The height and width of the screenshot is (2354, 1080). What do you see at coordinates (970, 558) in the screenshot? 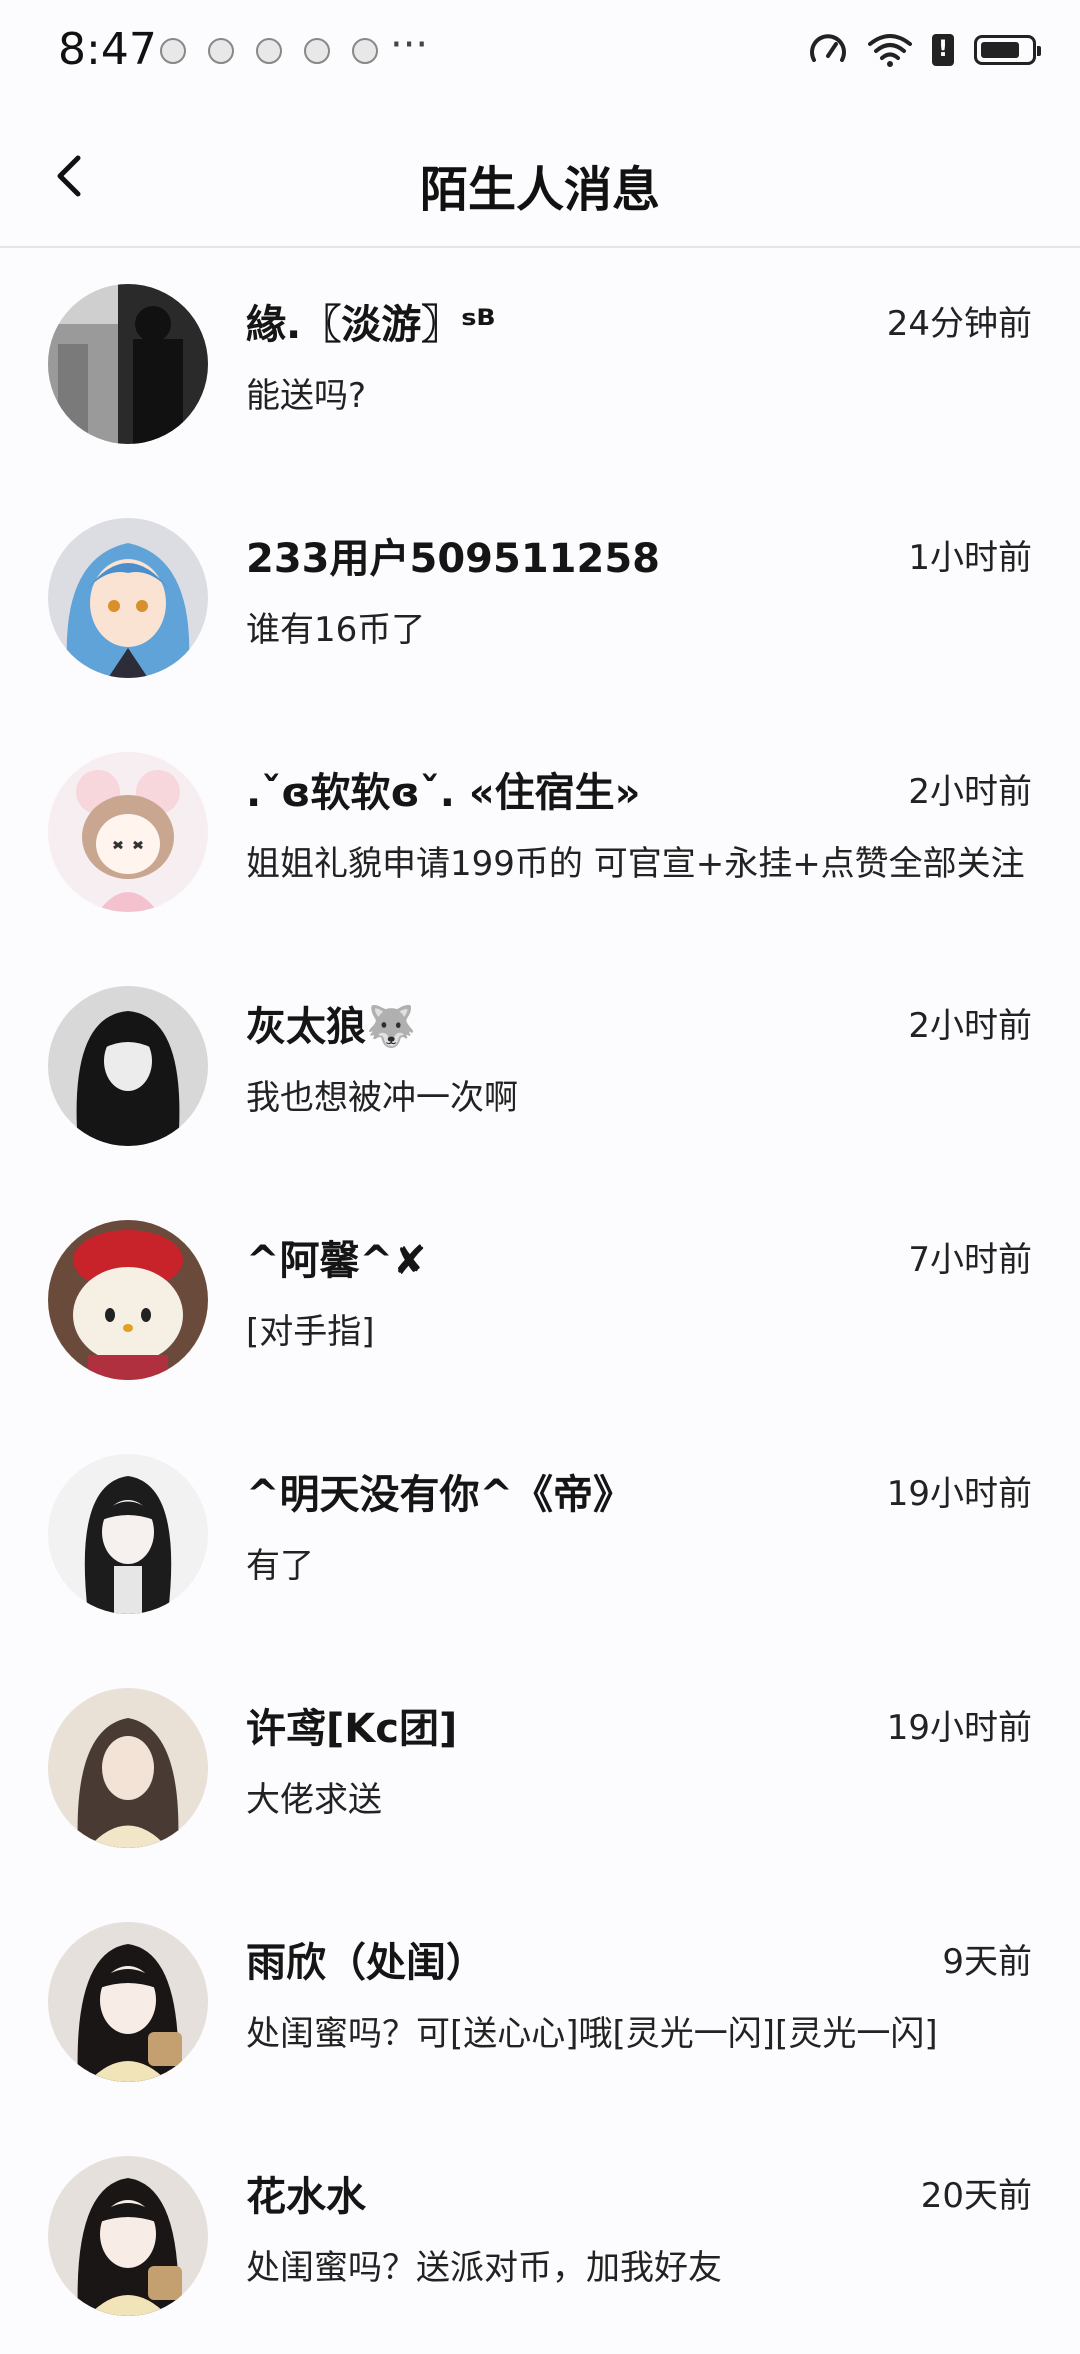
I see `message-time: 1小时前` at bounding box center [970, 558].